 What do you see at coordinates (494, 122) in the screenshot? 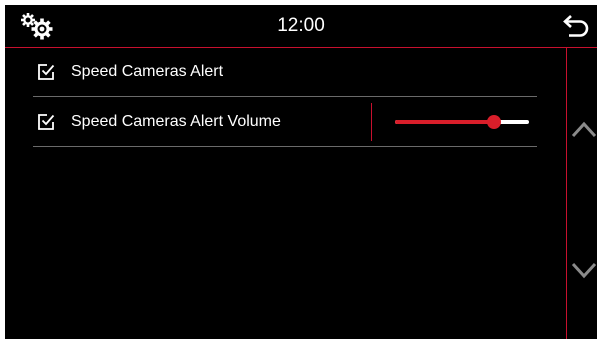
I see `slider-knob` at bounding box center [494, 122].